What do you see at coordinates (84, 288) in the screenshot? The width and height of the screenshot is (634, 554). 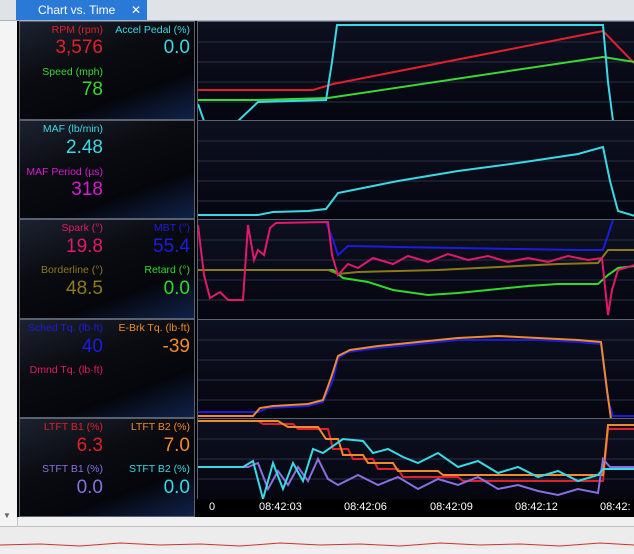 I see `borderline-value: 48.5` at bounding box center [84, 288].